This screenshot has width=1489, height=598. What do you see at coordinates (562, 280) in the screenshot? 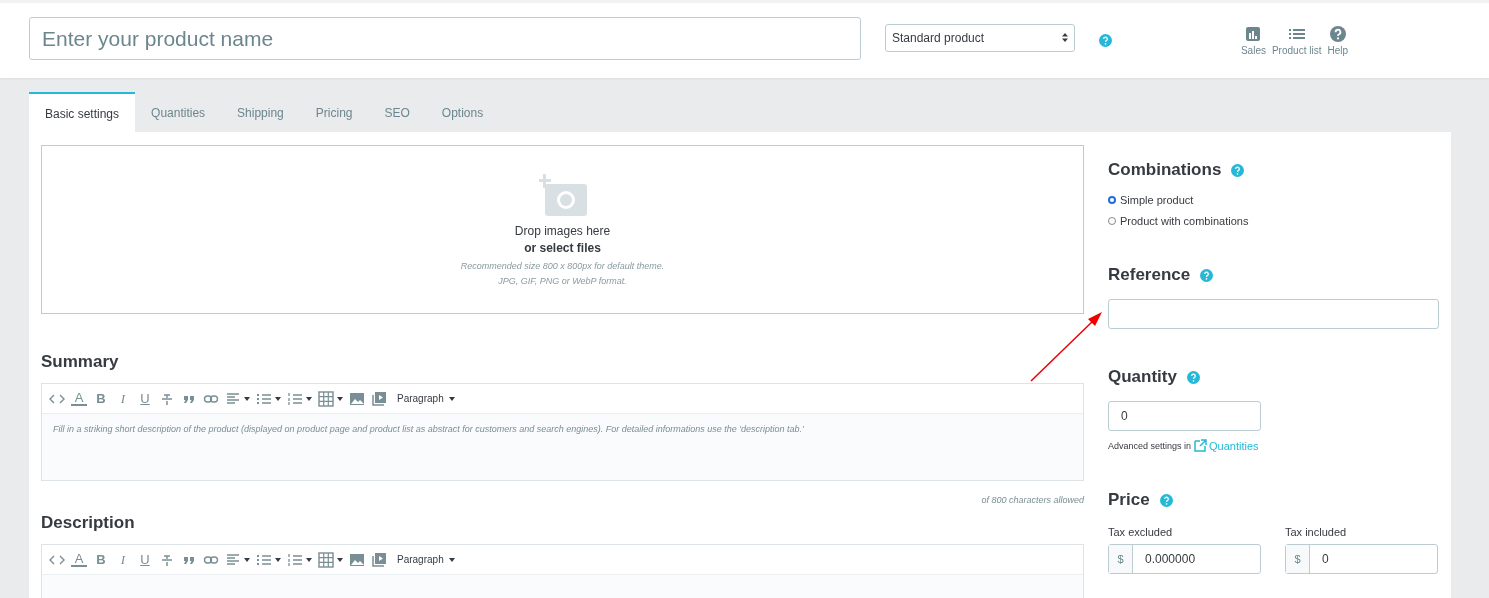
I see `dropzone-hint: JPG, GIF, PNG or WebP format.` at bounding box center [562, 280].